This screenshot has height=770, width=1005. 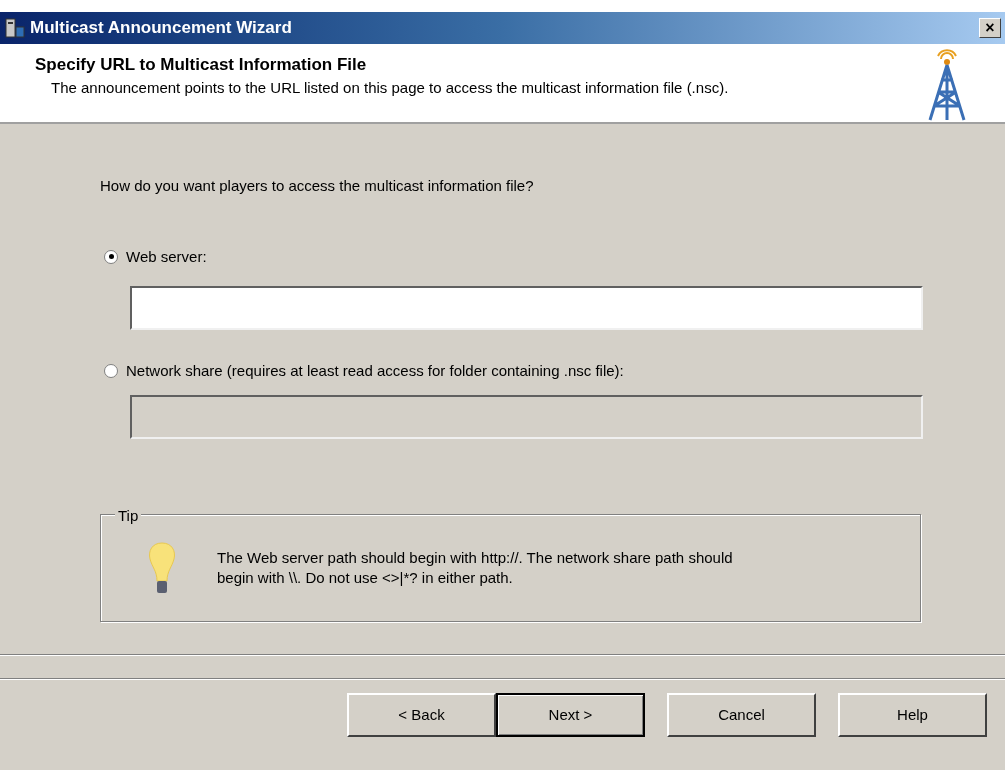 What do you see at coordinates (375, 371) in the screenshot?
I see `radio-label: Network share (requires at least read access for folder containing .nsc file):` at bounding box center [375, 371].